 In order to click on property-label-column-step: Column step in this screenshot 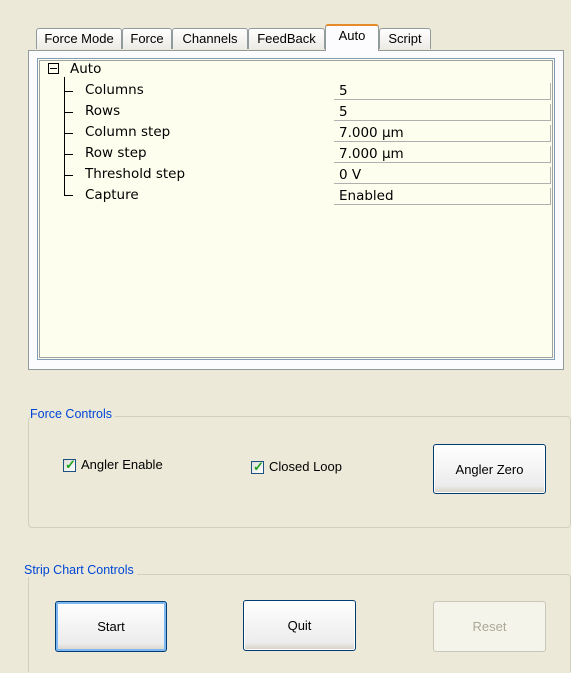, I will do `click(128, 132)`.